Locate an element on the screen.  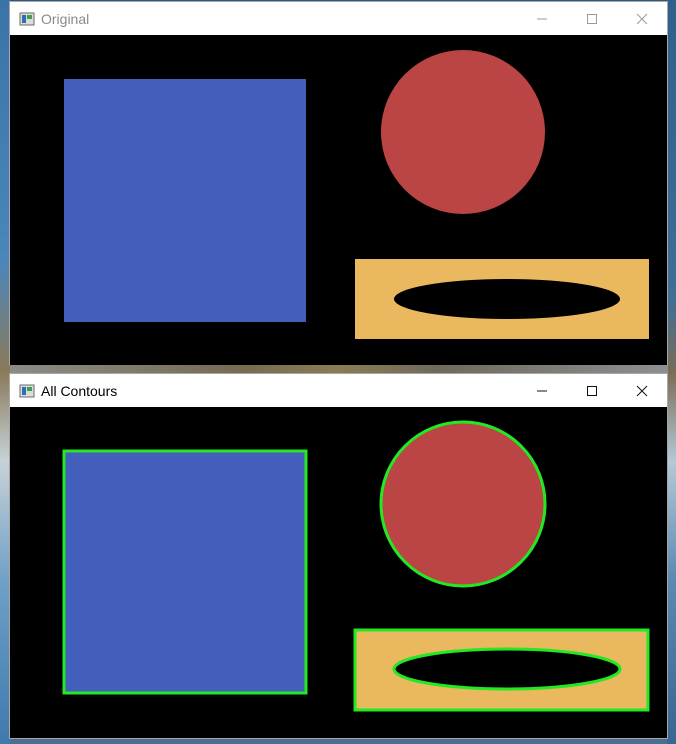
black-ellipse-contour is located at coordinates (507, 669).